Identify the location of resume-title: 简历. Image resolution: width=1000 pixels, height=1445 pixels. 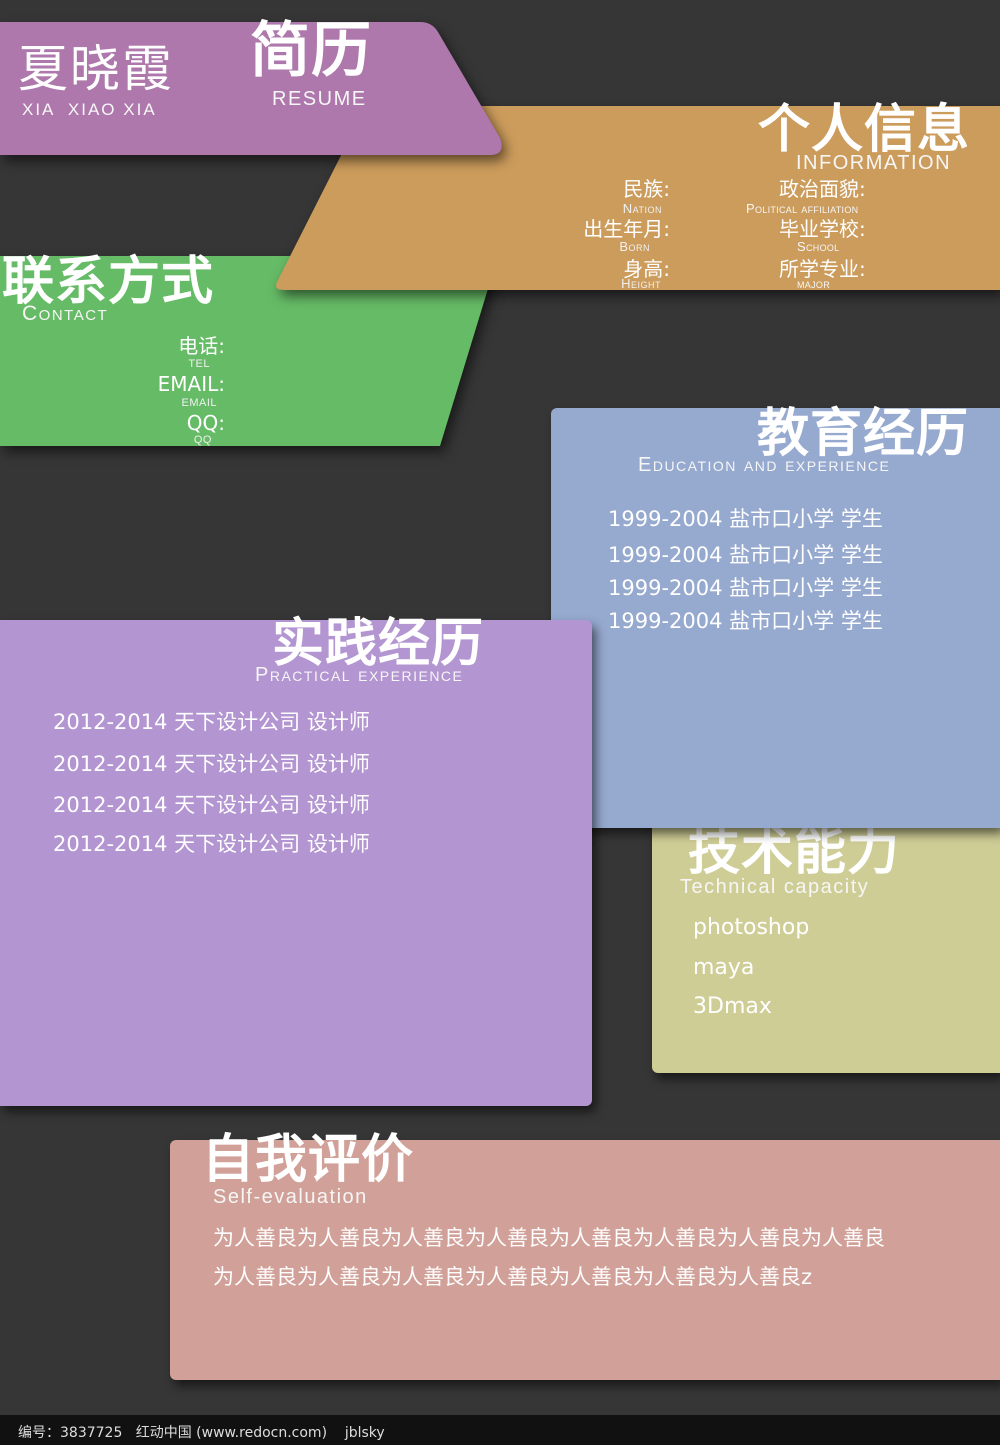
(311, 51).